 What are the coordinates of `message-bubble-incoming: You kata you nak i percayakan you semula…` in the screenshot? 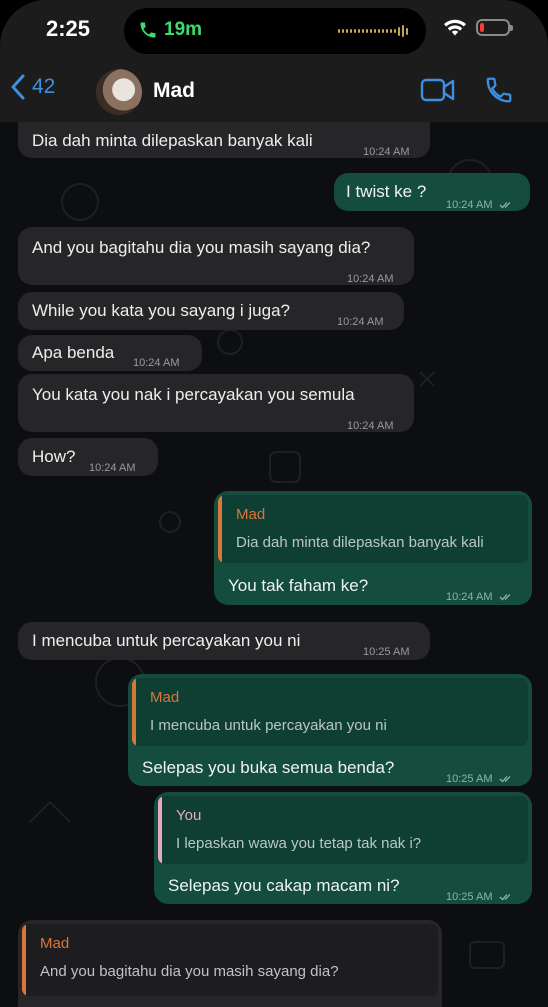 It's located at (216, 403).